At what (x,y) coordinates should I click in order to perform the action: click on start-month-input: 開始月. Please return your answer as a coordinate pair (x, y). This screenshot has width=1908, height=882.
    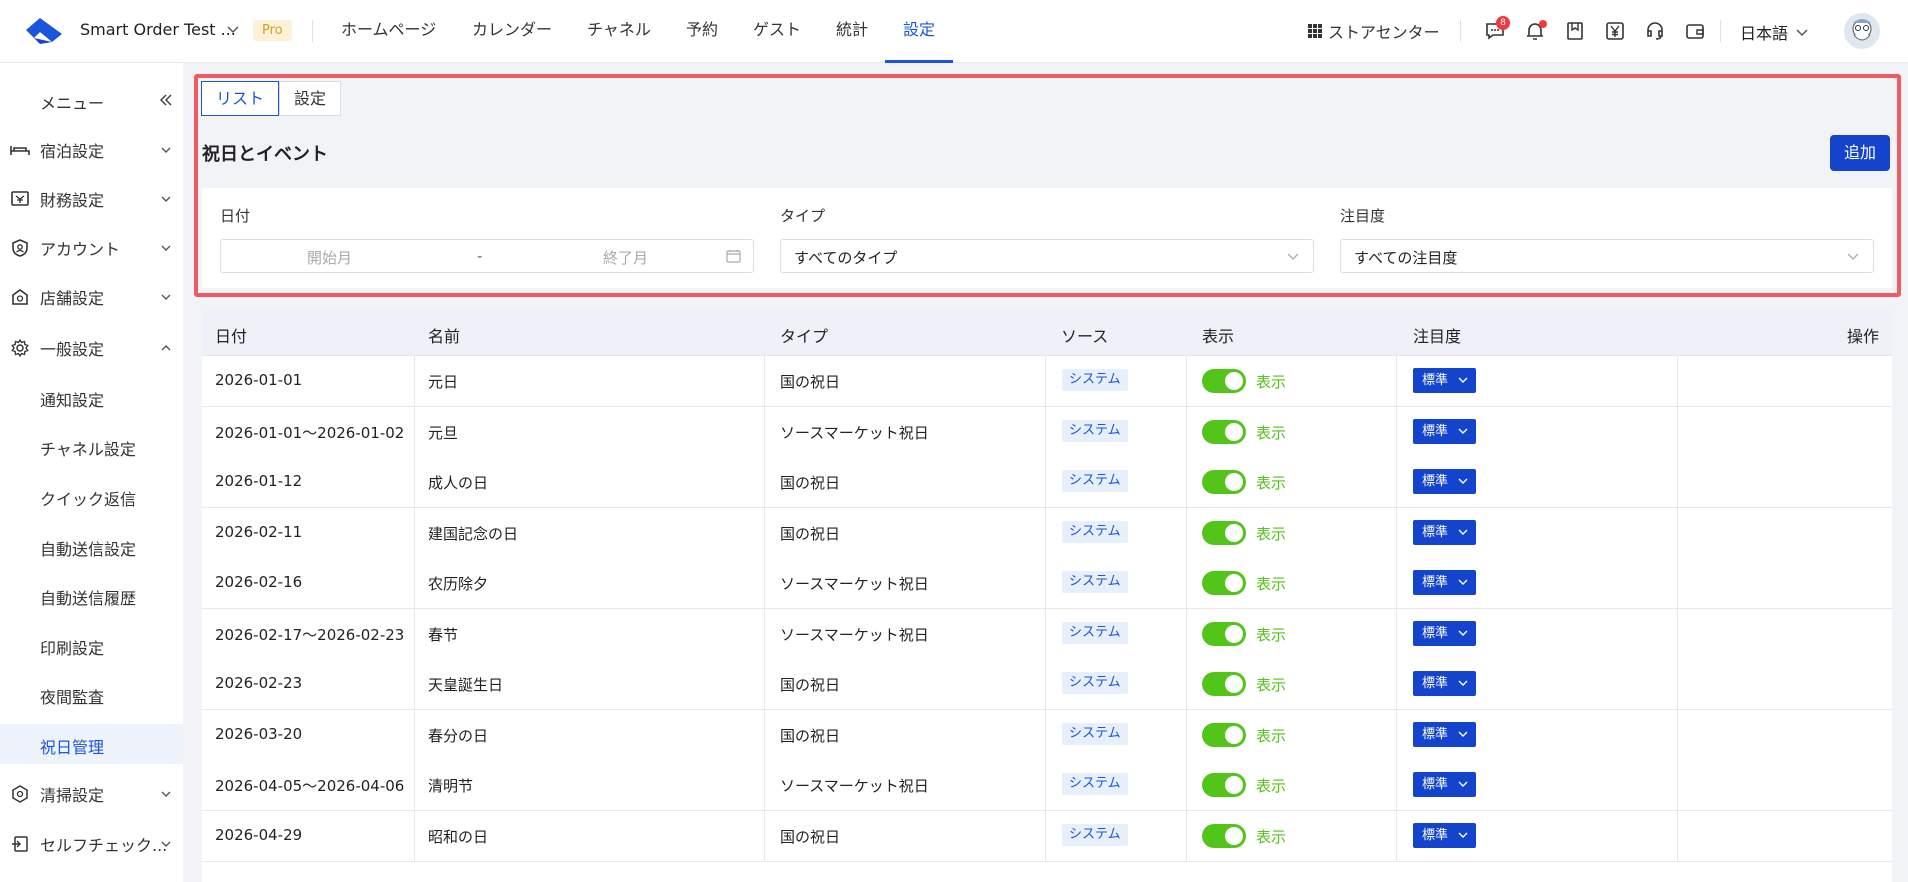
    Looking at the image, I should click on (329, 257).